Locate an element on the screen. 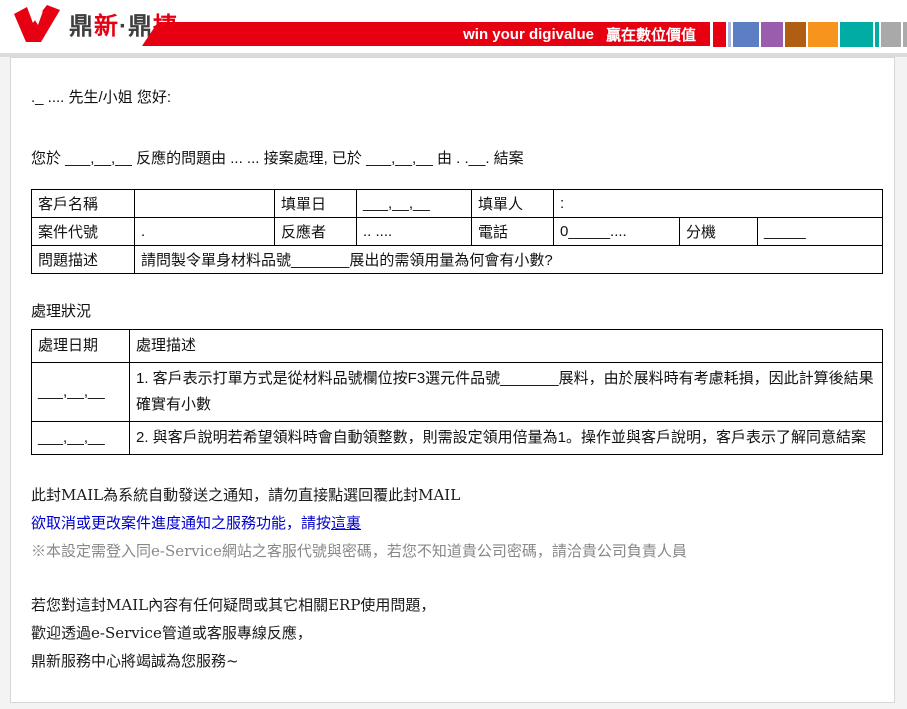  unsubscribe-line: 欲取消或更改案件進度通知之服務功能，請按這裏 is located at coordinates (452, 523).